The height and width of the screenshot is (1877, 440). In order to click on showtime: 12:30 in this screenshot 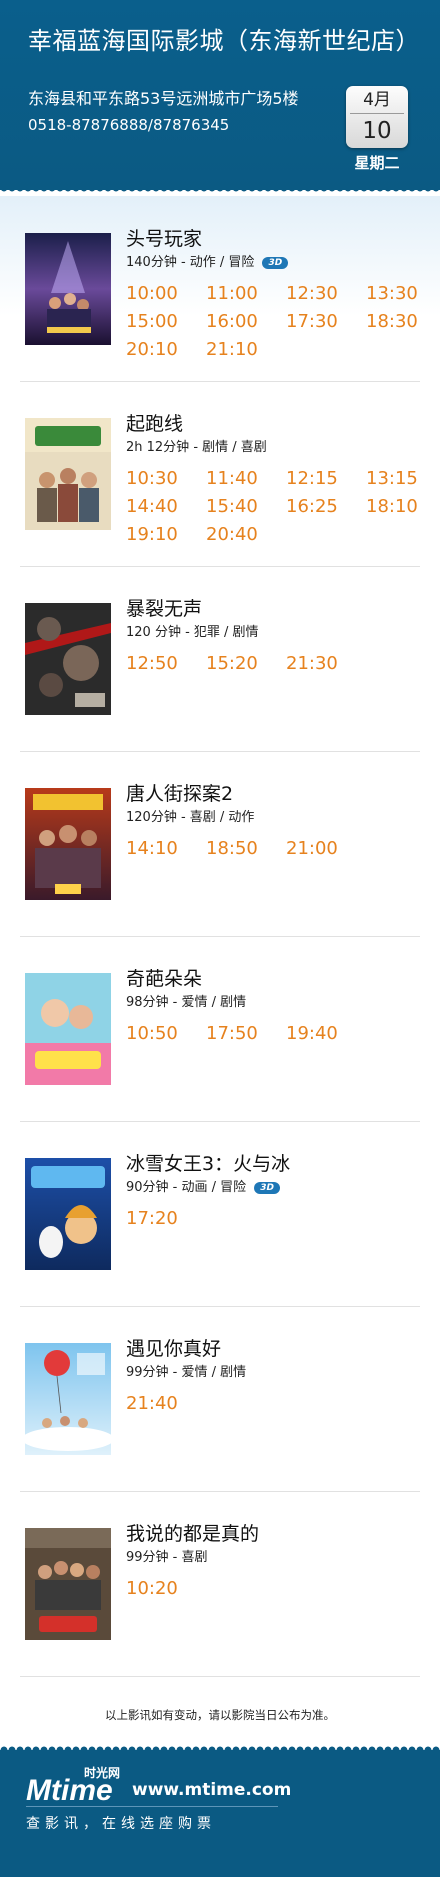, I will do `click(312, 294)`.